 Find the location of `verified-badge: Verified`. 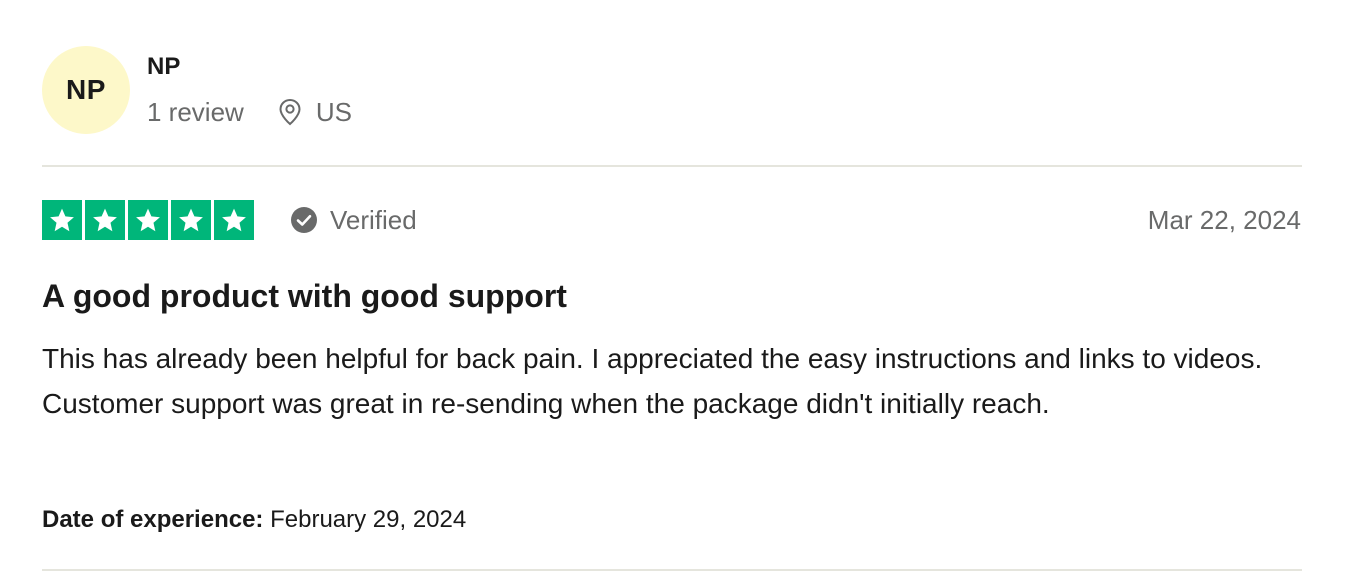

verified-badge: Verified is located at coordinates (353, 220).